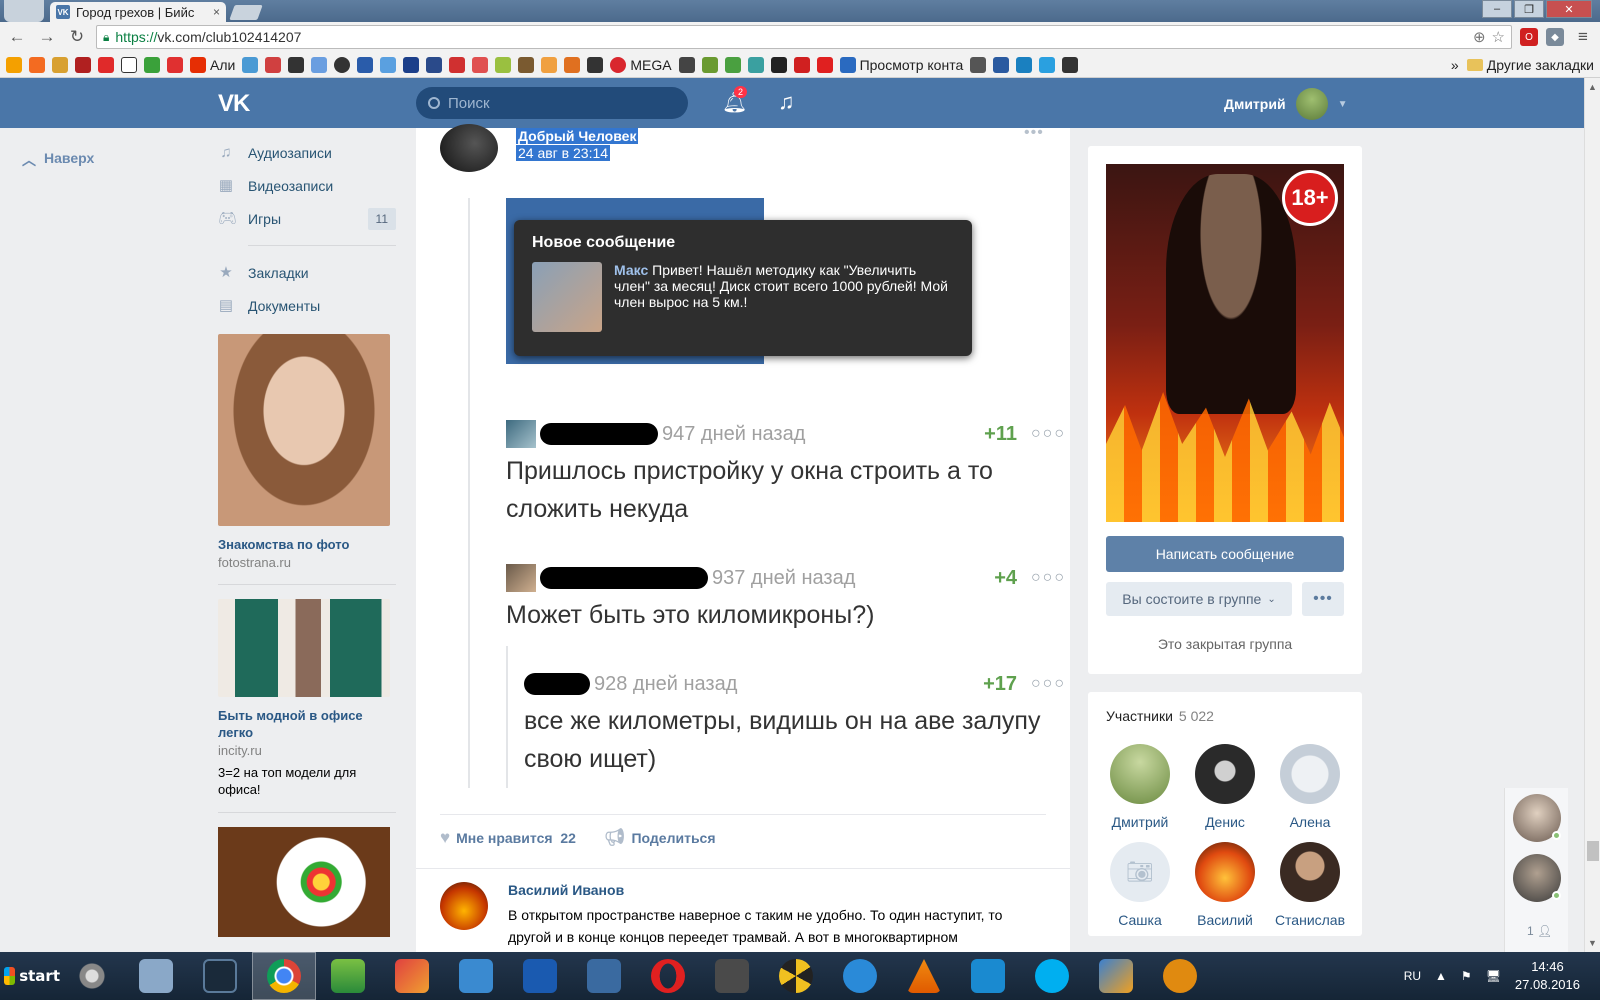 The image size is (1600, 1000). I want to click on taskbar-app-chrome, so click(284, 976).